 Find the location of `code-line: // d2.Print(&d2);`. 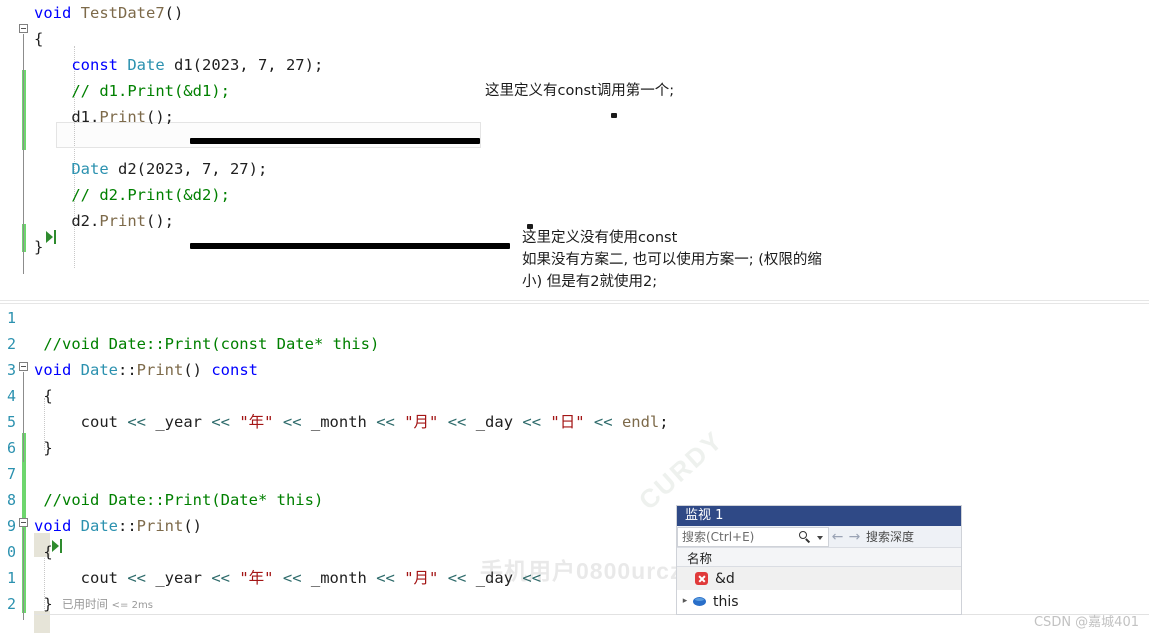

code-line: // d2.Print(&d2); is located at coordinates (591, 195).